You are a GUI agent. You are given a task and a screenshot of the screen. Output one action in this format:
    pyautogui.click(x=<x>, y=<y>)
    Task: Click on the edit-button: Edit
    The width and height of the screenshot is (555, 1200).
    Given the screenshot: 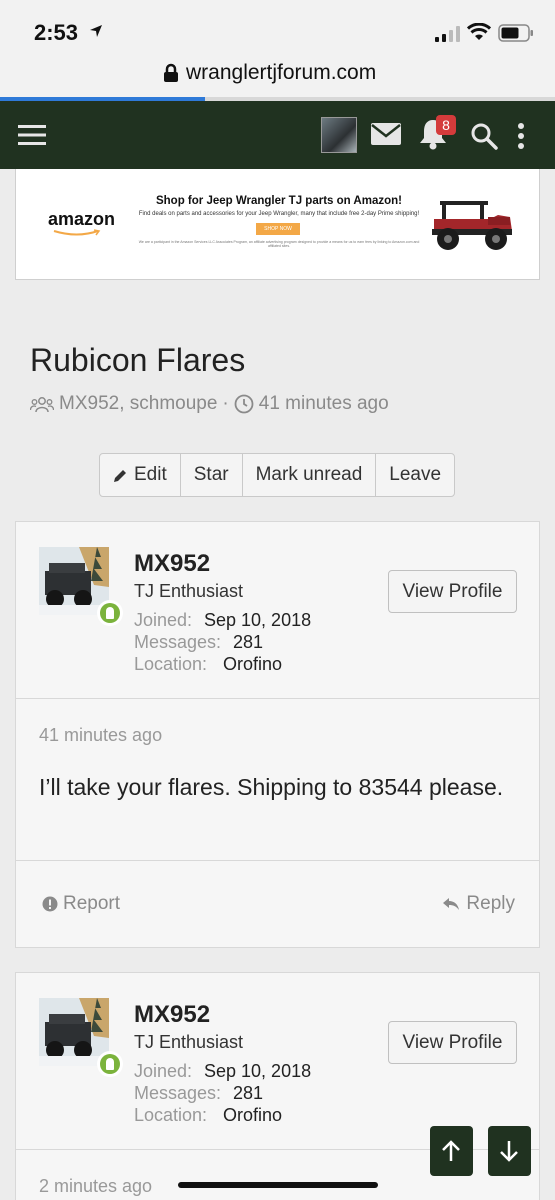 What is the action you would take?
    pyautogui.click(x=140, y=475)
    